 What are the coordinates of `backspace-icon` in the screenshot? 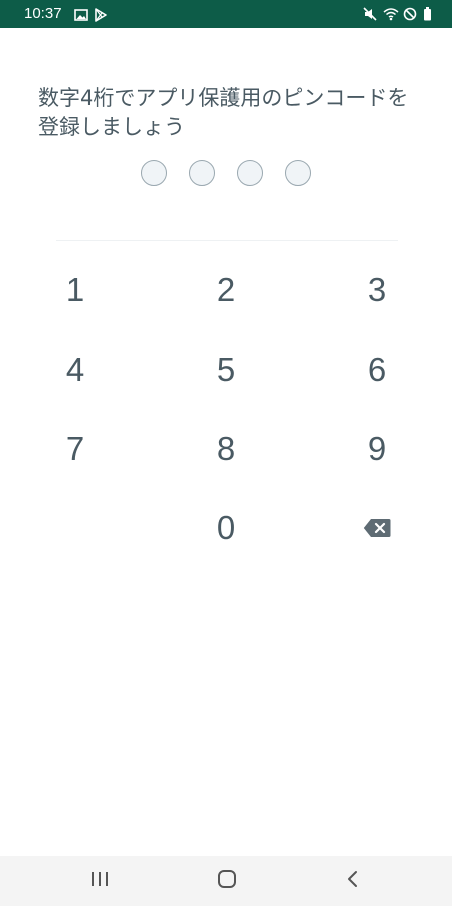 It's located at (377, 528).